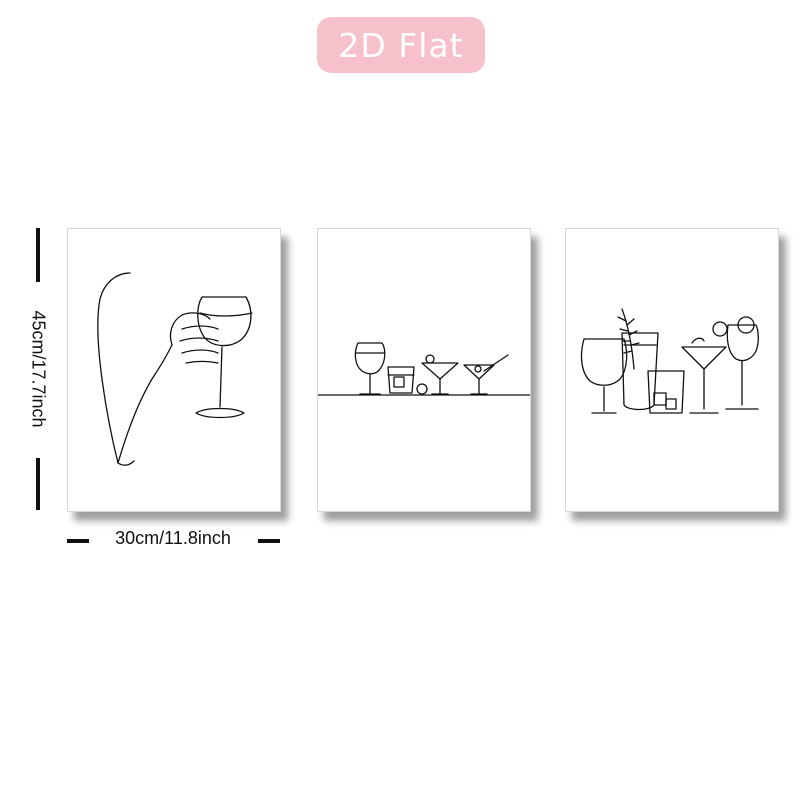 The height and width of the screenshot is (800, 800). I want to click on height-dimension-line-top, so click(38, 255).